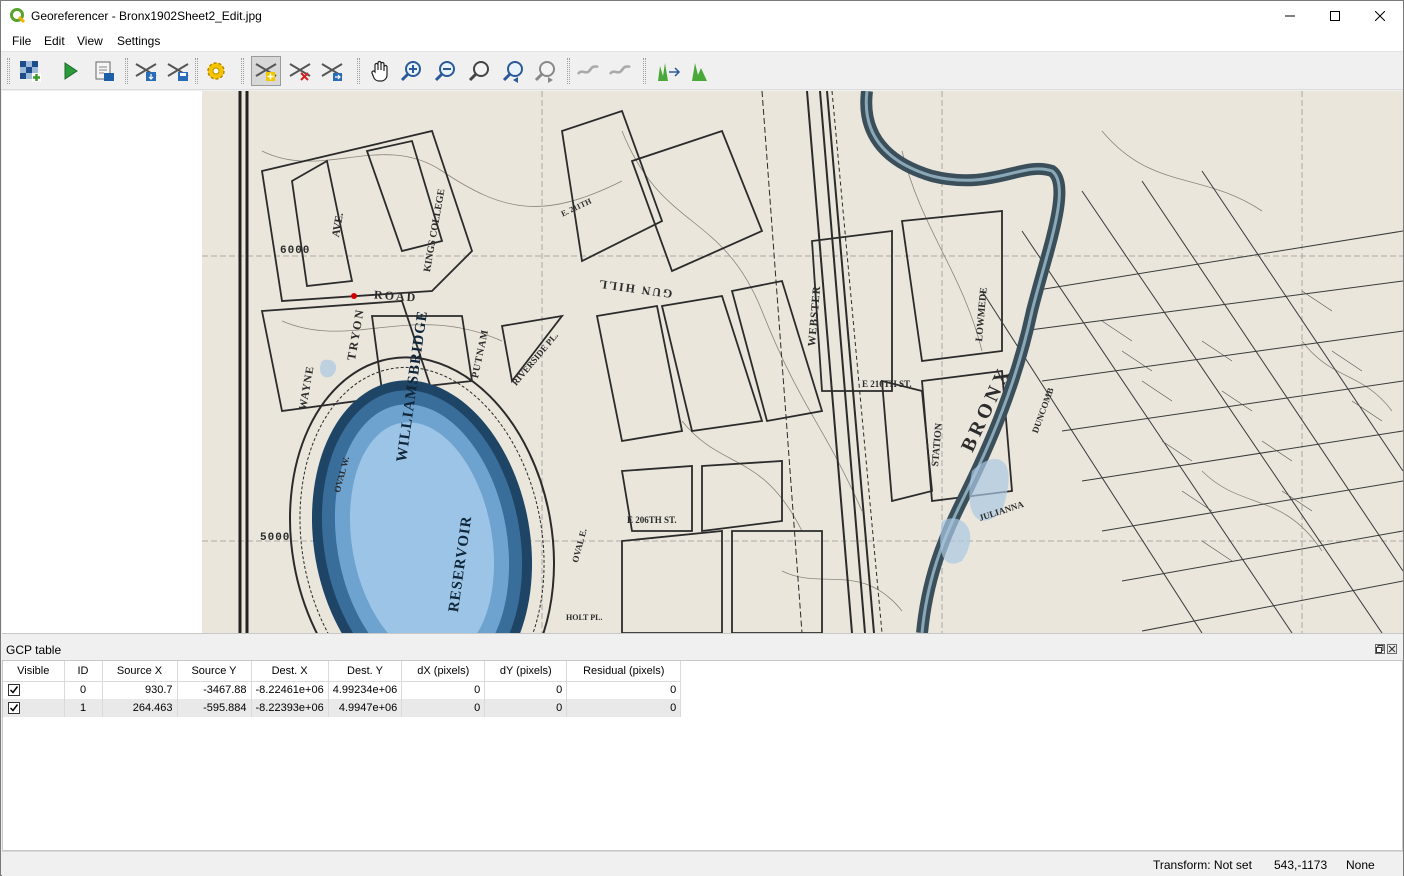 This screenshot has height=876, width=1404. Describe the element at coordinates (652, 520) in the screenshot. I see `map-label-e206: E 206TH ST.` at that location.